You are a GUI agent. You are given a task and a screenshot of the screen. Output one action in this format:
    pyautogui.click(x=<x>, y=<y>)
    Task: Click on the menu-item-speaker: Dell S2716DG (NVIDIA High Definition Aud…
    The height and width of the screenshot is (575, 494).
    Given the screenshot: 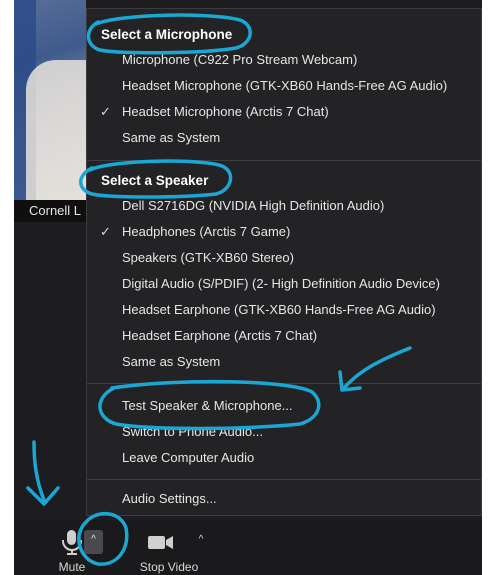 What is the action you would take?
    pyautogui.click(x=284, y=206)
    